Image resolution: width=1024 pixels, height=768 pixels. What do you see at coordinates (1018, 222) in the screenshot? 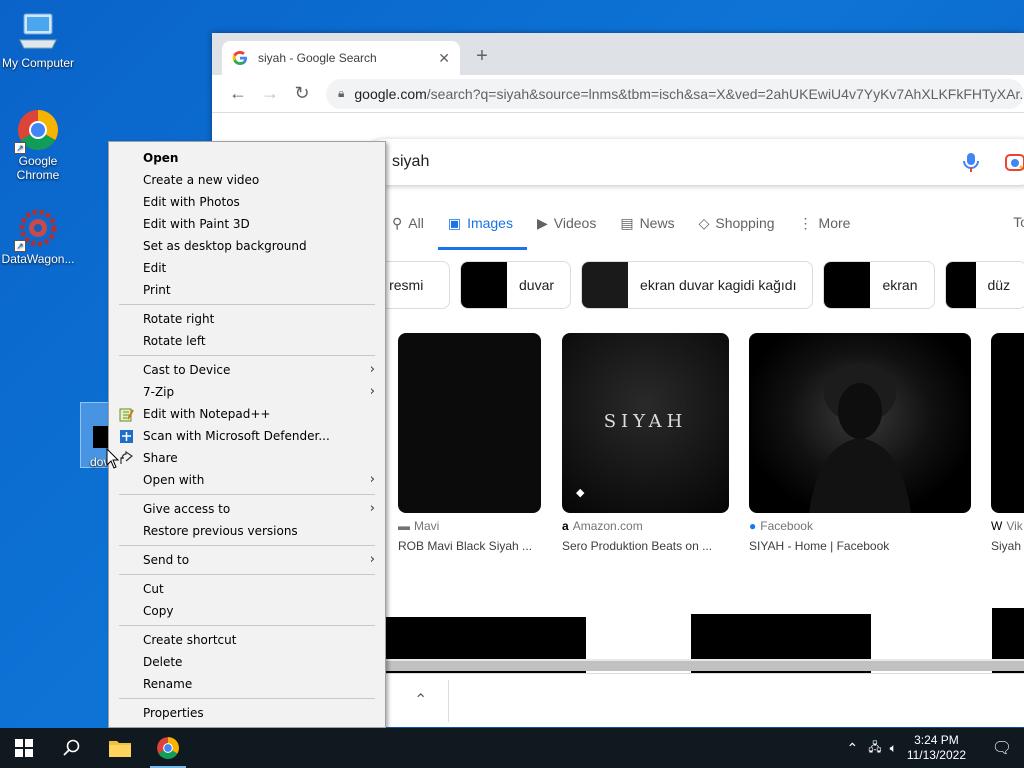
I see `tools-button: To` at bounding box center [1018, 222].